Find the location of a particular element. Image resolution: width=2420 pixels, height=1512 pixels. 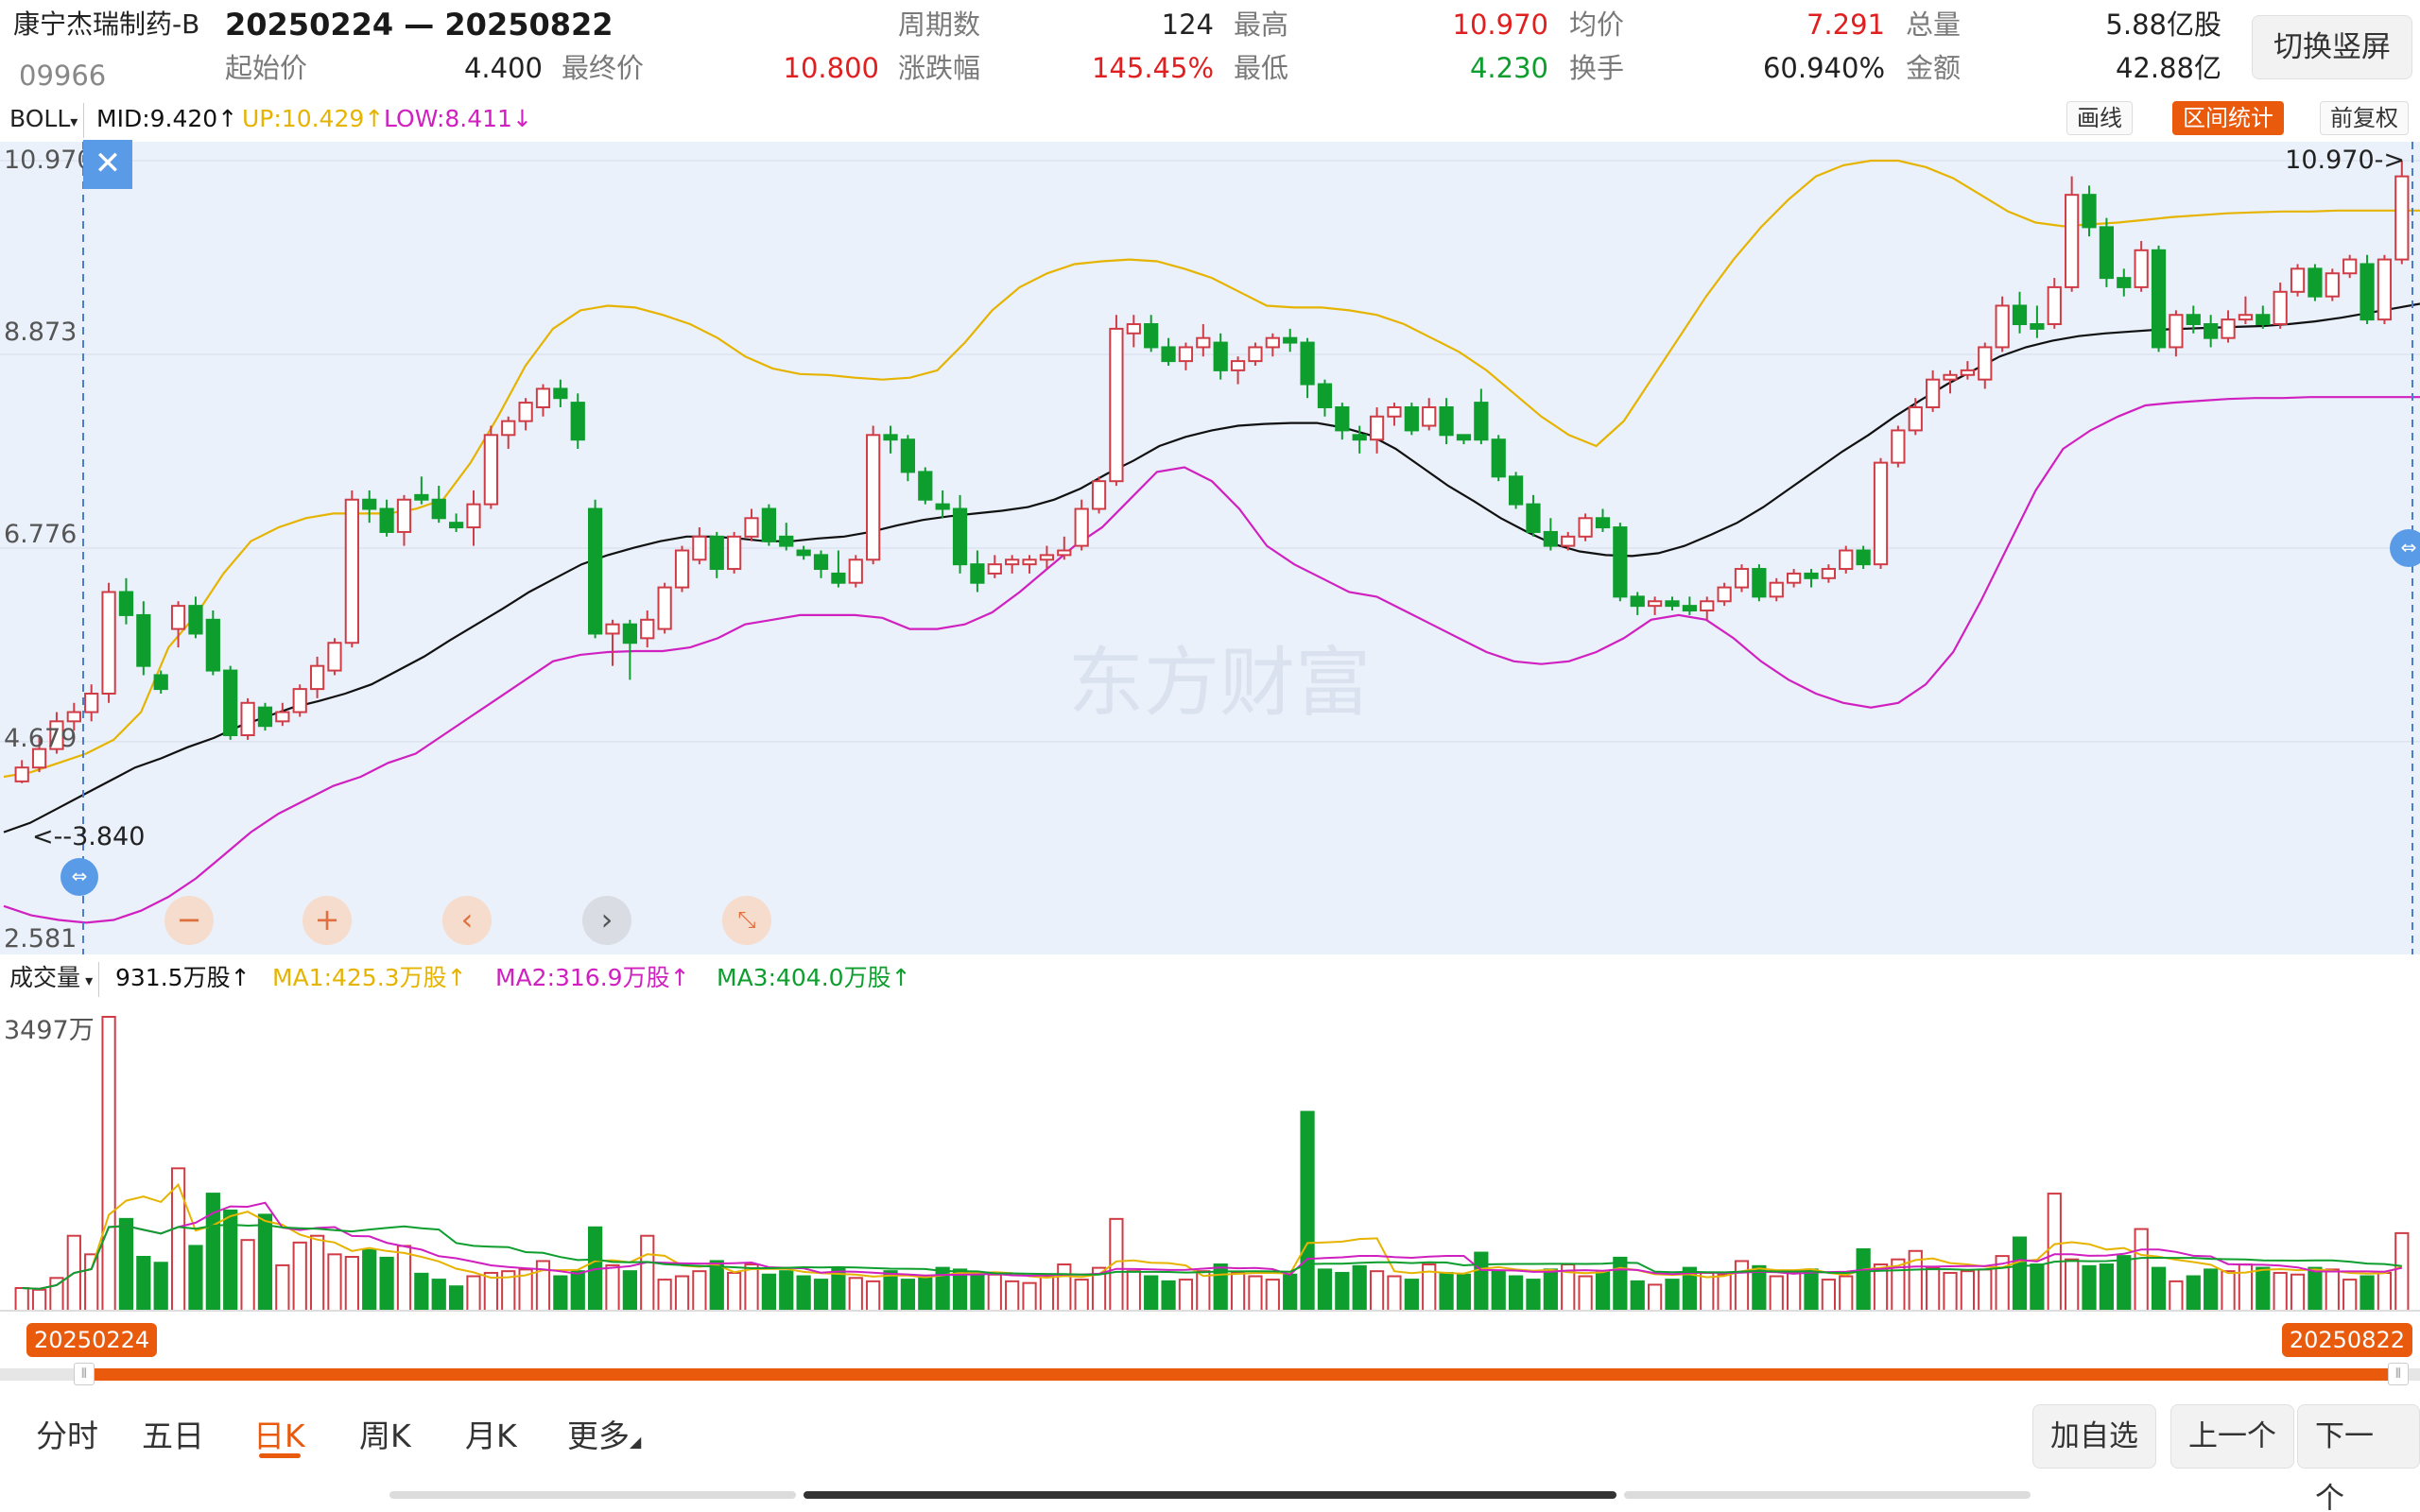

stat-label-amount: 金额 is located at coordinates (1934, 68).